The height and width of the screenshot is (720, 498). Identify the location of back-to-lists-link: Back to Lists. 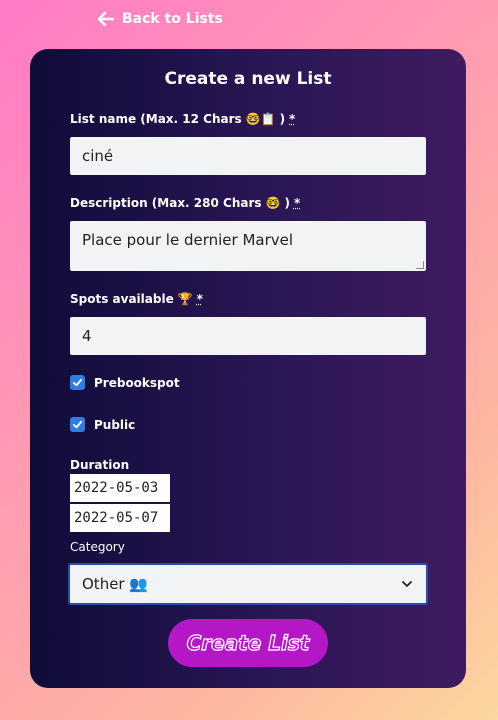
(160, 19).